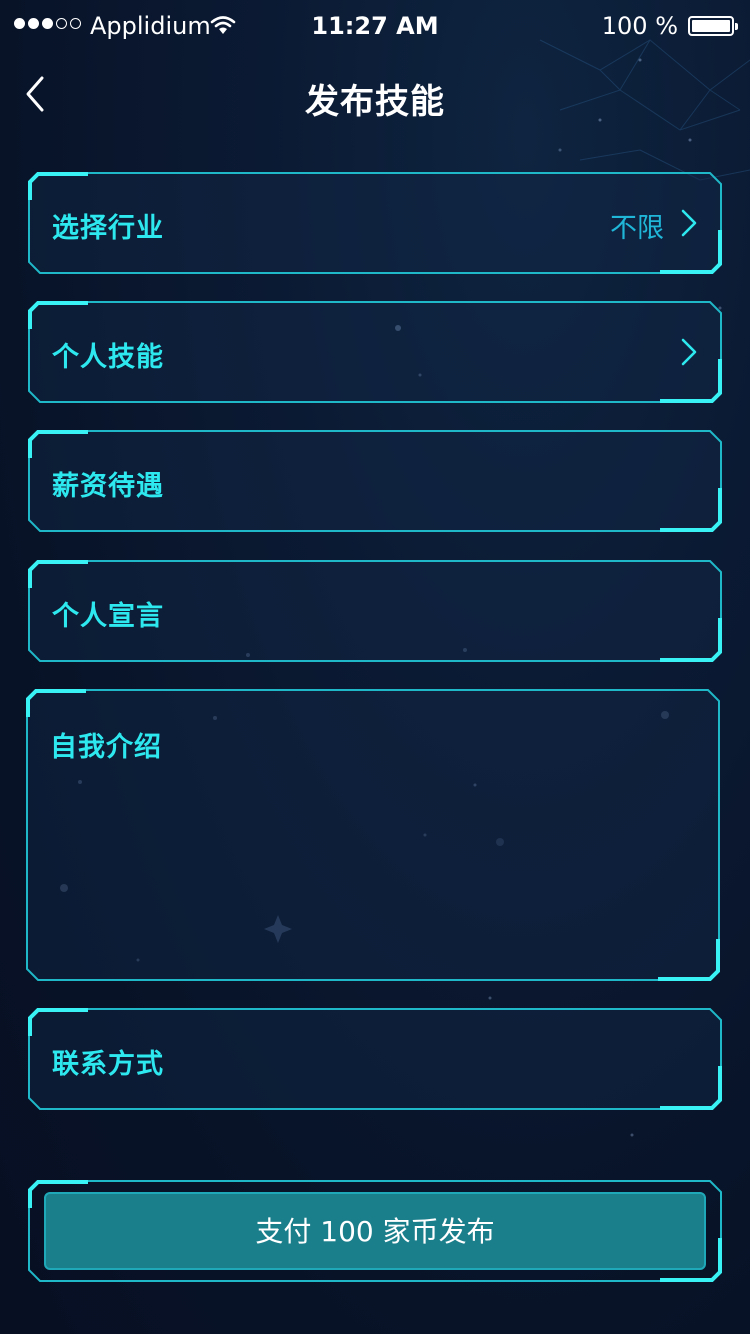 Image resolution: width=750 pixels, height=1334 pixels. I want to click on status-bar: Applidium 11:27 AM 100 %, so click(375, 27).